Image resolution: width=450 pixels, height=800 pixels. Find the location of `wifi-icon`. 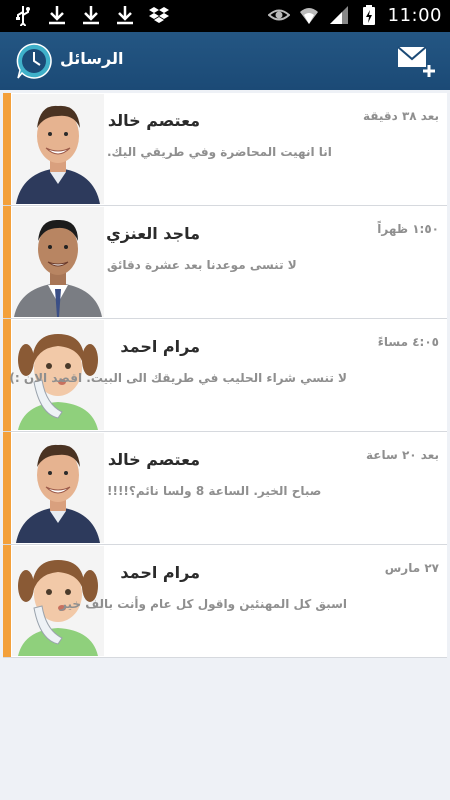

wifi-icon is located at coordinates (308, 16).